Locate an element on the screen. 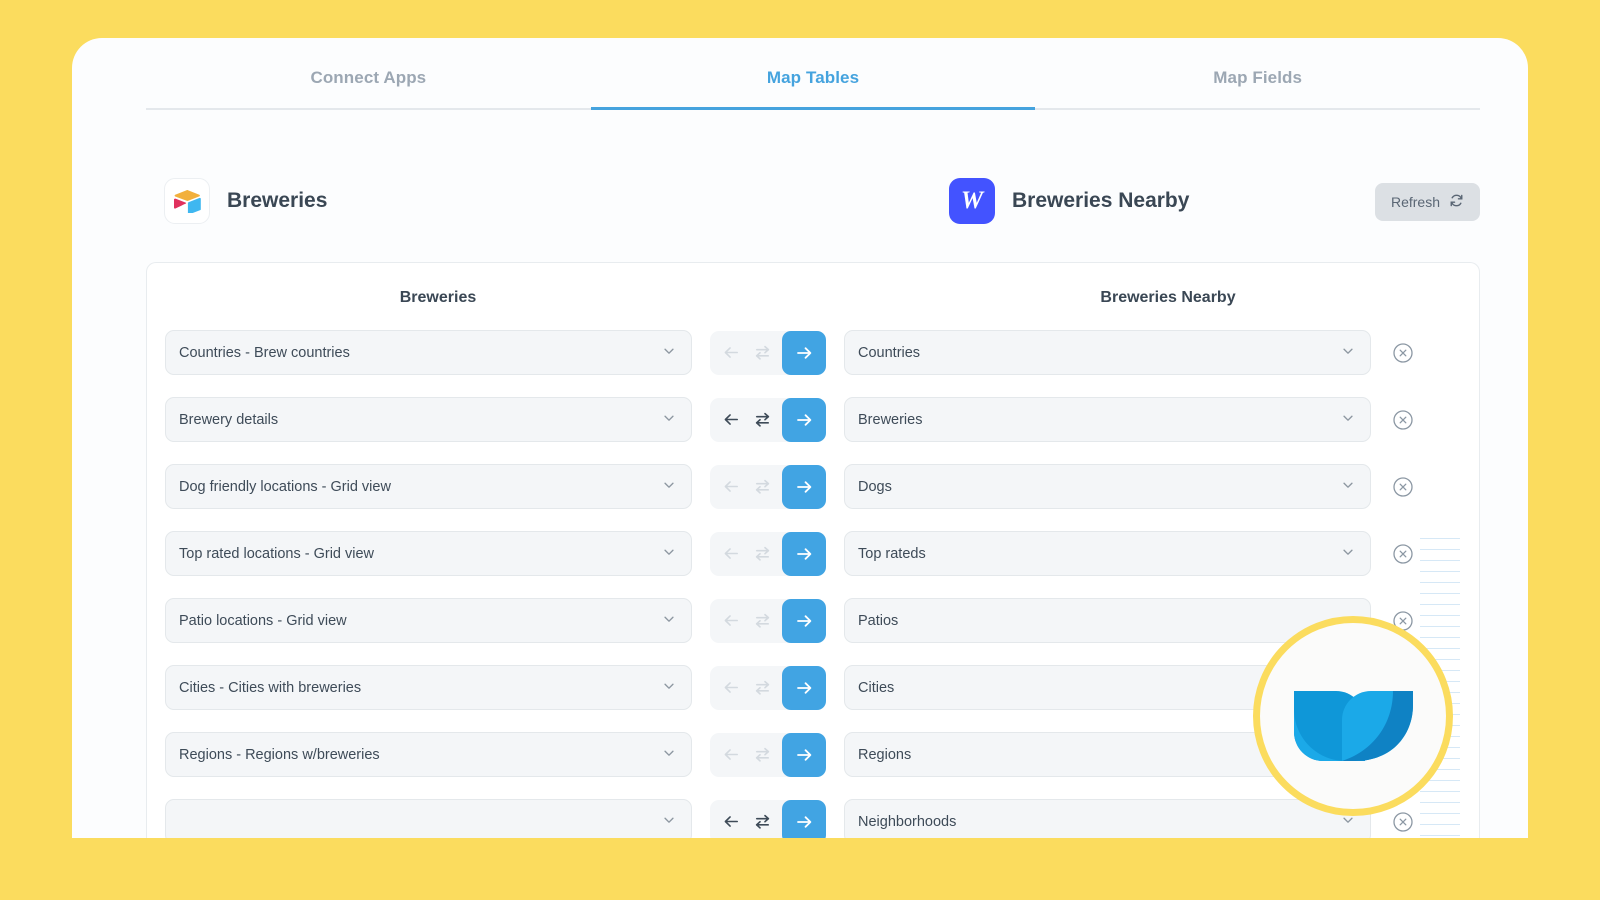  tab-bar: Connect Apps Map Tables Map Fields is located at coordinates (813, 89).